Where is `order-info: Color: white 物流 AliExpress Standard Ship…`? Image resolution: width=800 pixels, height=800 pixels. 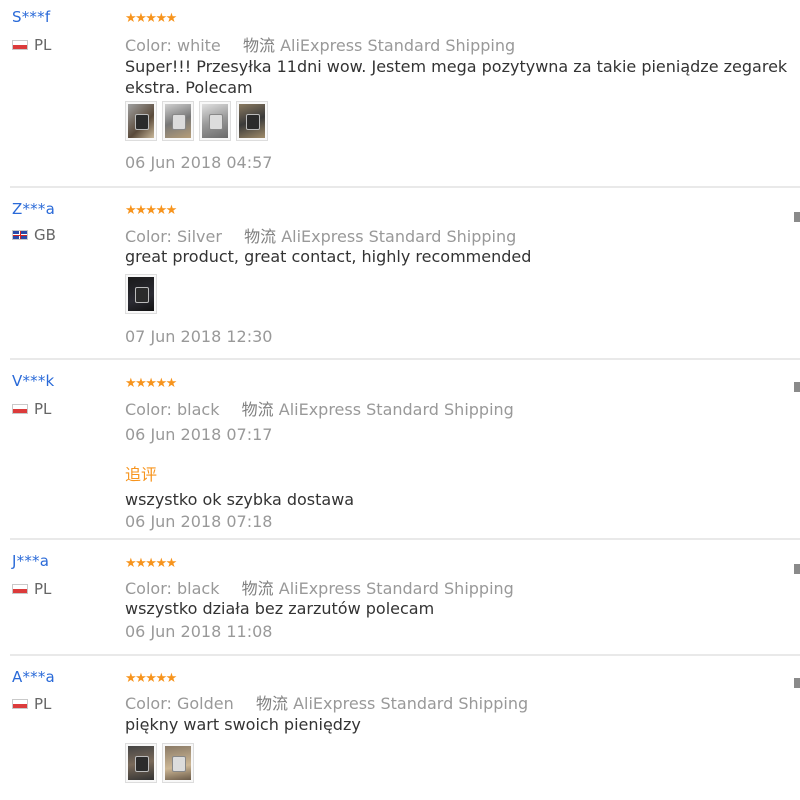
order-info: Color: white 物流 AliExpress Standard Ship… is located at coordinates (320, 44).